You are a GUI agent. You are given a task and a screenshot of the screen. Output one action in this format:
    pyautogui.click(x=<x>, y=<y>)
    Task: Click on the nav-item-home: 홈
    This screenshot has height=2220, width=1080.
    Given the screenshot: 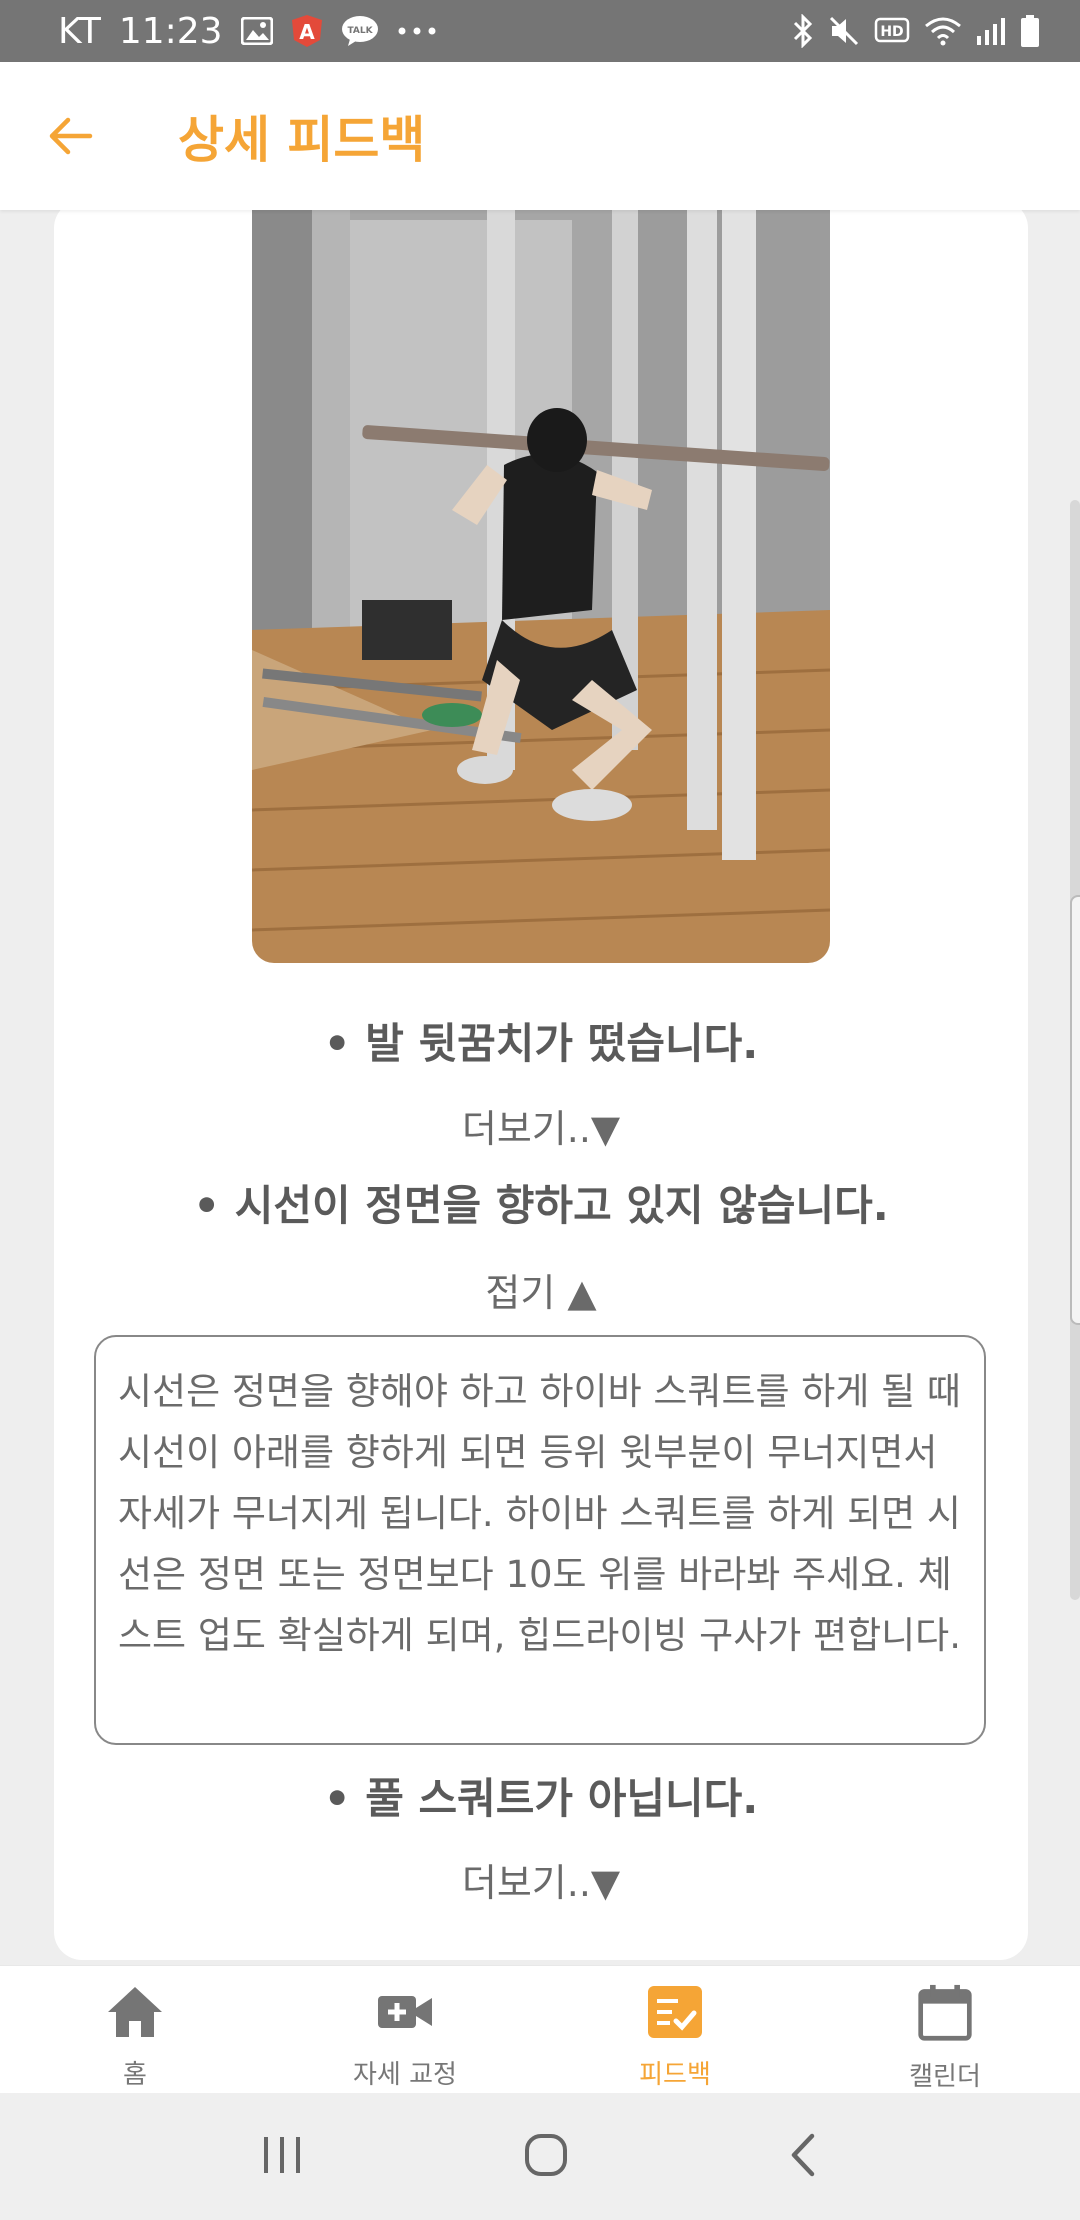 What is the action you would take?
    pyautogui.click(x=135, y=2029)
    